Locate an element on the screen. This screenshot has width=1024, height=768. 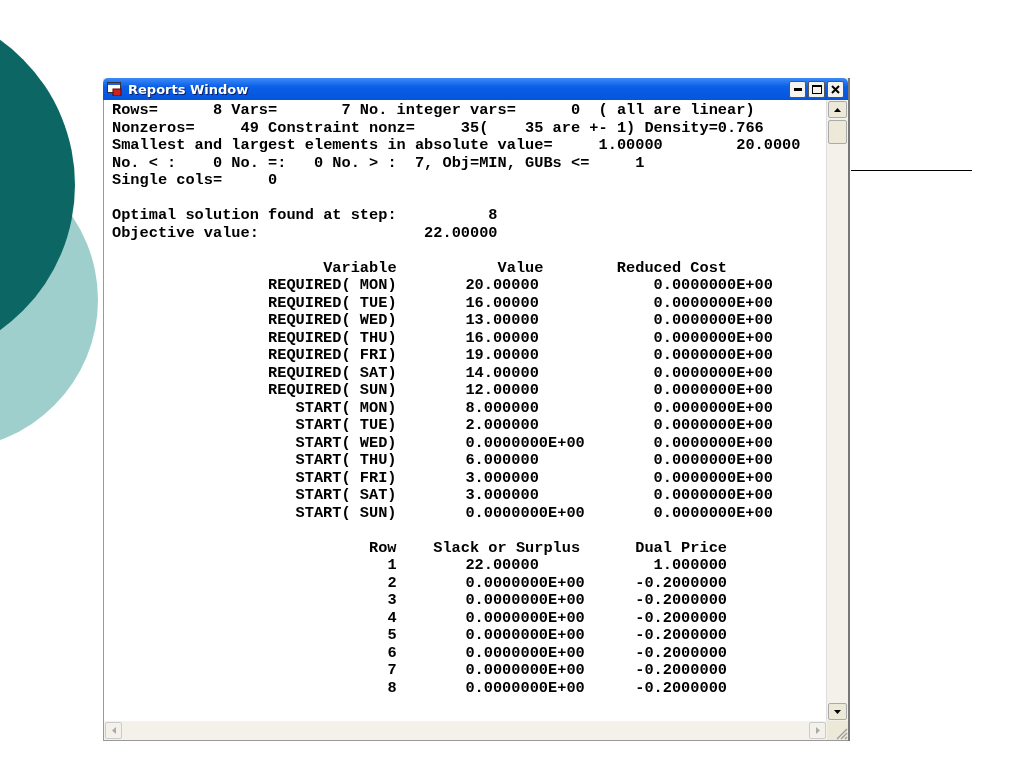
up-triangle-icon is located at coordinates (837, 109).